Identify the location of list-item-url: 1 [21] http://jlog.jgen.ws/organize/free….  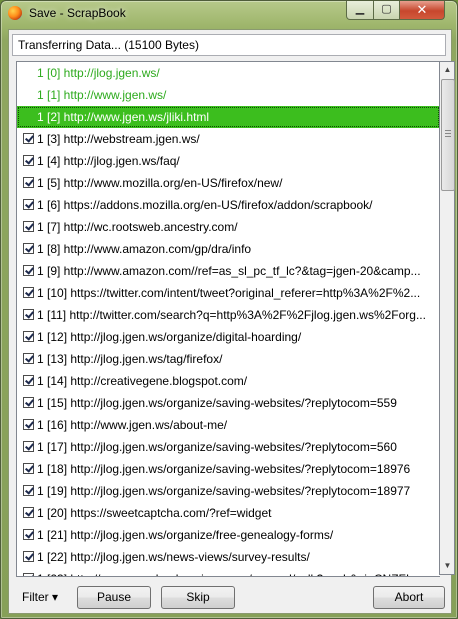
(185, 535).